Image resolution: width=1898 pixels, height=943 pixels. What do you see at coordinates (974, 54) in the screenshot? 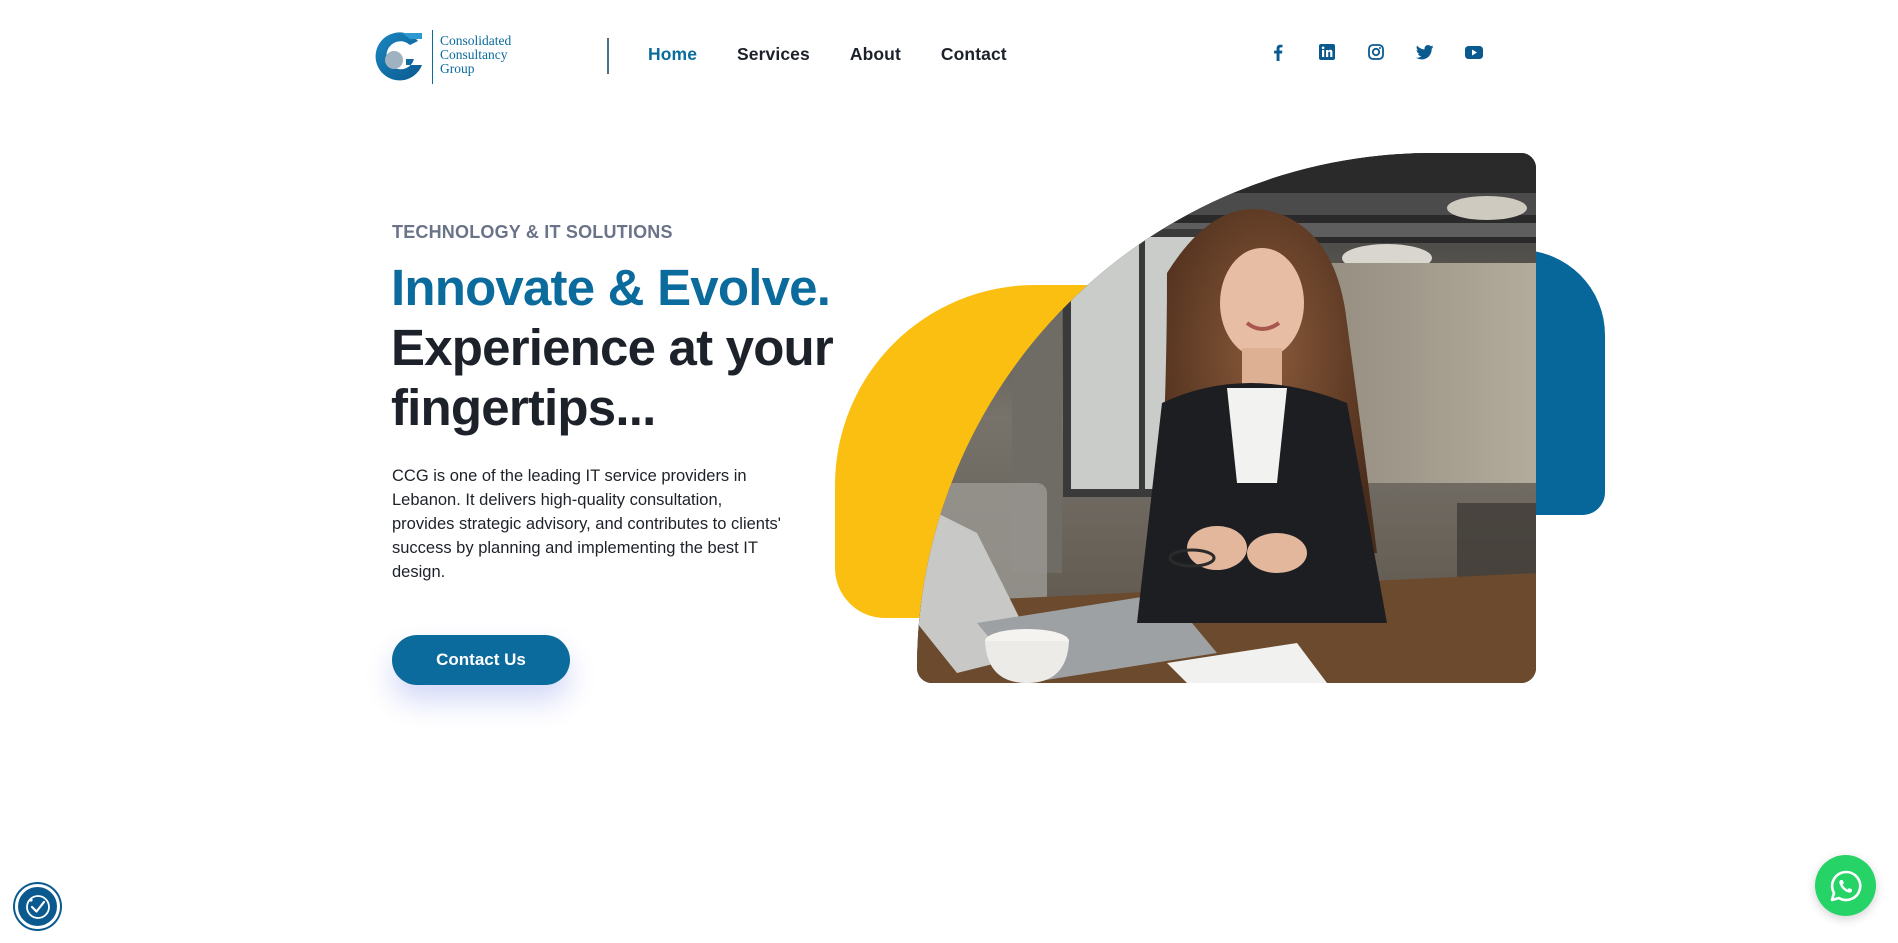
I see `nav-contact: Contact` at bounding box center [974, 54].